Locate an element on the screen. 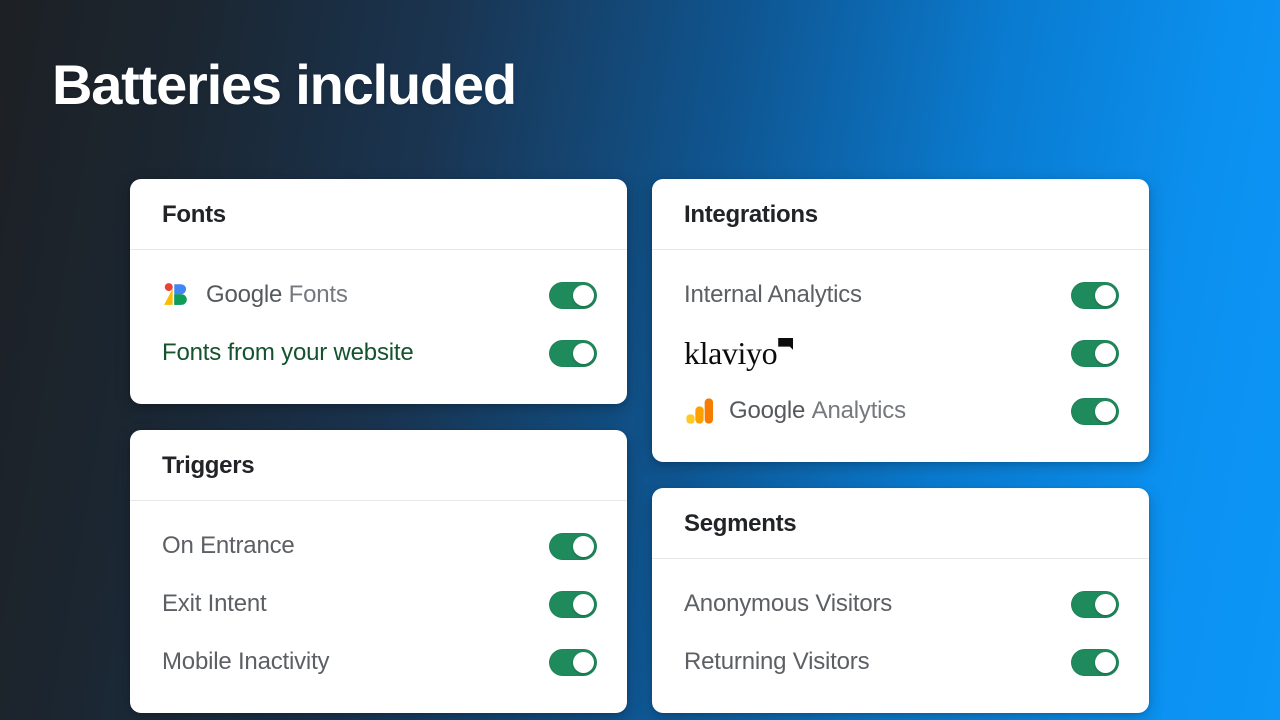 This screenshot has width=1280, height=720. page-title: Batteries included is located at coordinates (284, 84).